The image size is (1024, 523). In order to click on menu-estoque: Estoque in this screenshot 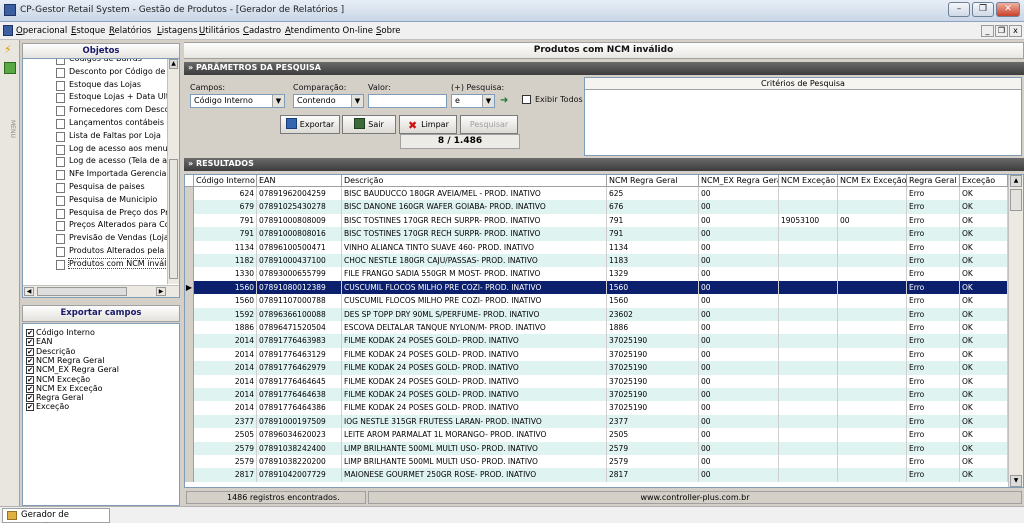, I will do `click(88, 31)`.